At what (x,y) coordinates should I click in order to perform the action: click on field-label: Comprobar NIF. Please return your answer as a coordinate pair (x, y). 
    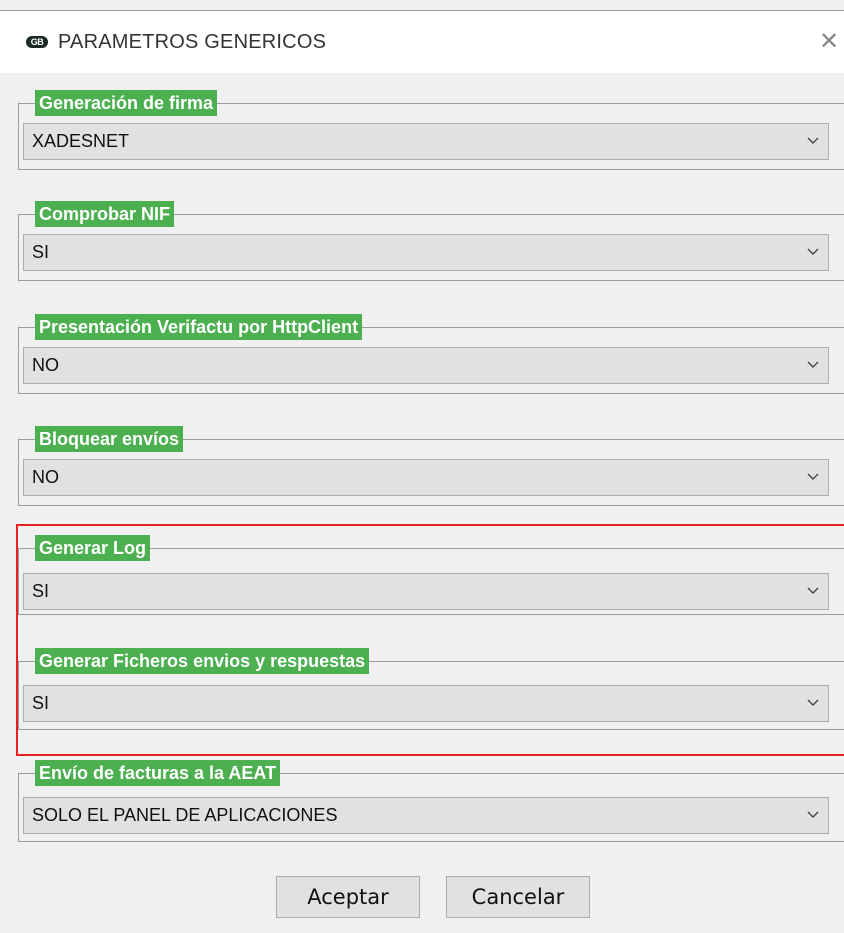
    Looking at the image, I should click on (105, 214).